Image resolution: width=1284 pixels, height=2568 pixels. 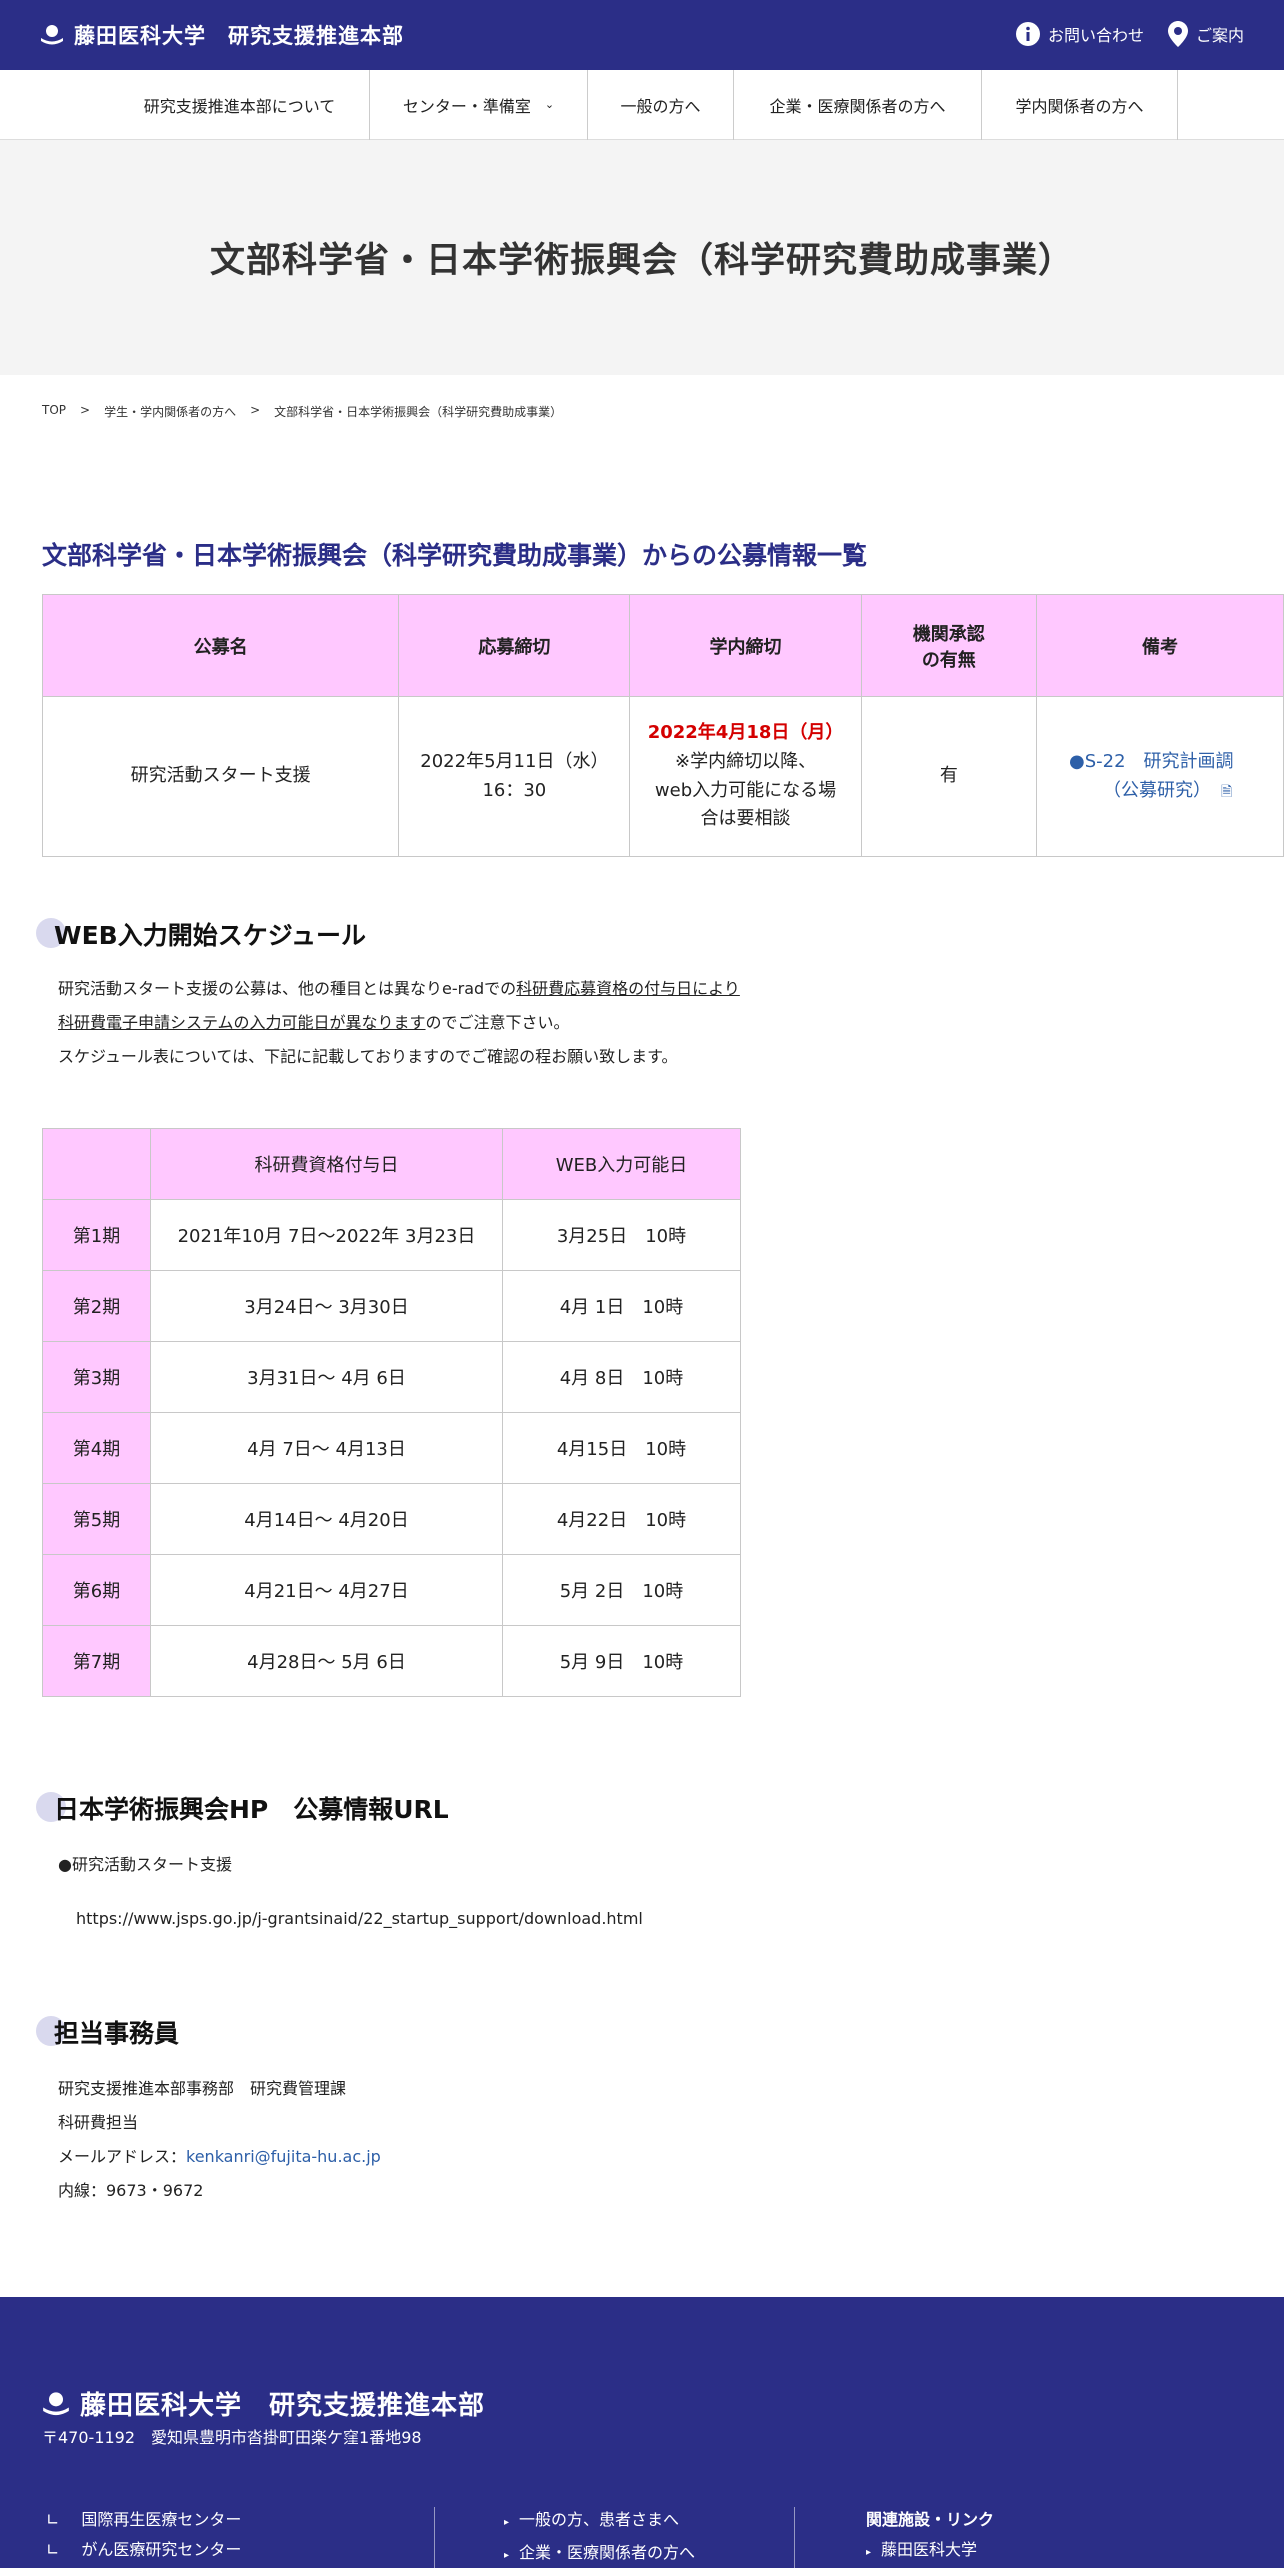 I want to click on contact-link: お問い合わせ, so click(x=1079, y=34).